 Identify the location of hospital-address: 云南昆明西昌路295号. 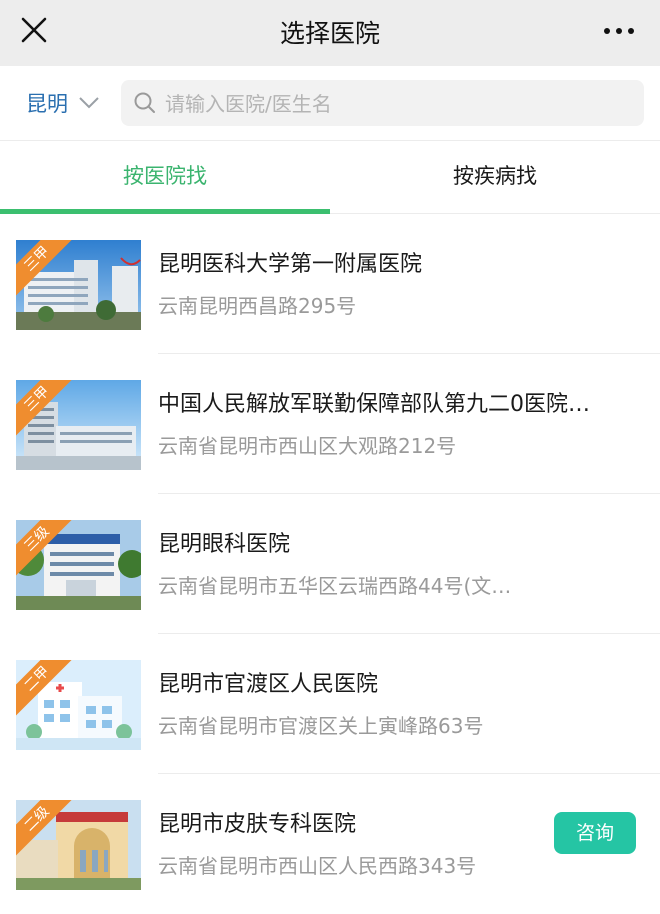
(257, 306).